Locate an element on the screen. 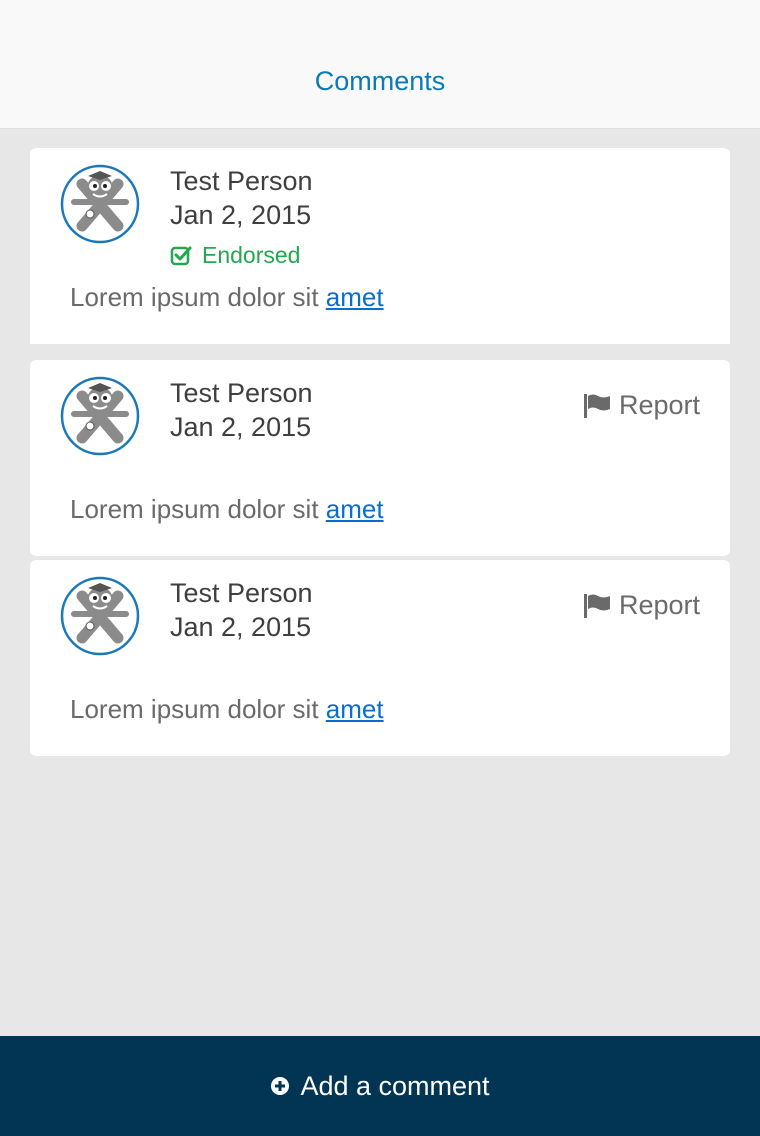 This screenshot has height=1136, width=760. add-comment-label: Add a comment is located at coordinates (395, 1085).